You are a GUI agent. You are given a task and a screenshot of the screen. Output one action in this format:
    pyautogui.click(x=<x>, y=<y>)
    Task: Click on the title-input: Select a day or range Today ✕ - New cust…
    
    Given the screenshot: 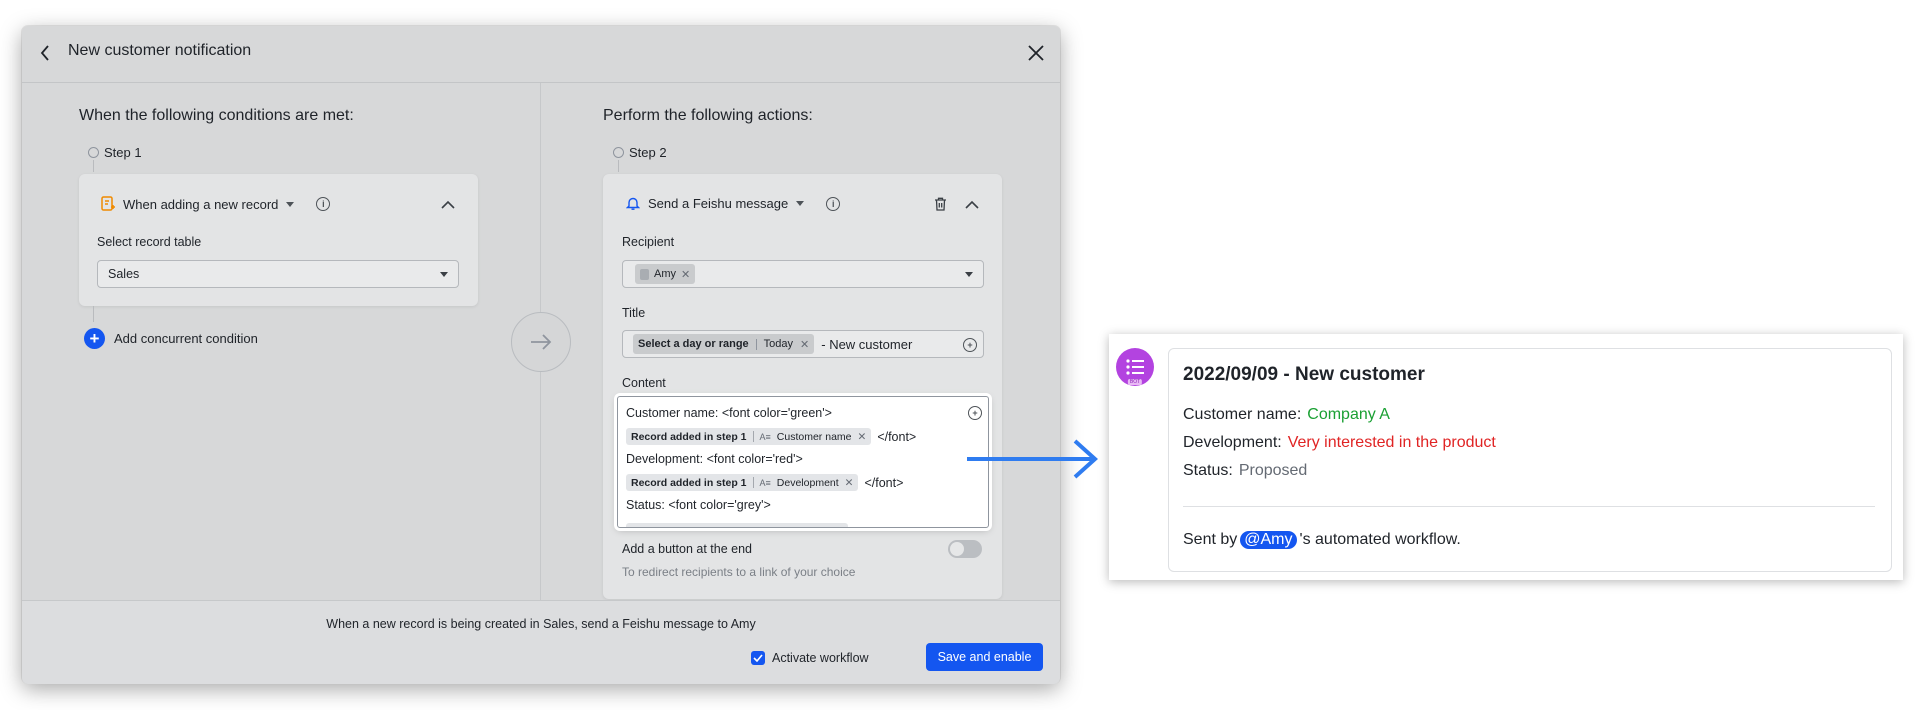 What is the action you would take?
    pyautogui.click(x=803, y=344)
    